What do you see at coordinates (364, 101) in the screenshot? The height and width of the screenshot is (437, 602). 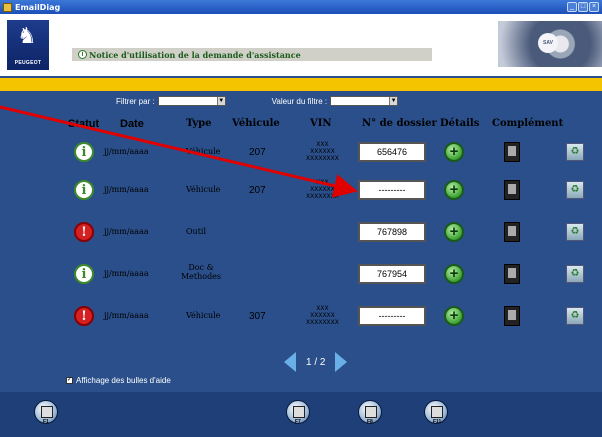 I see `value-select: ▼` at bounding box center [364, 101].